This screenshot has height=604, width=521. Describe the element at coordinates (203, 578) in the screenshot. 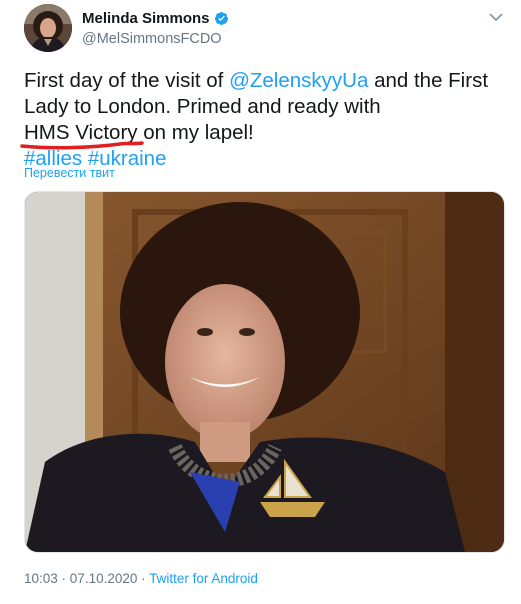

I see `tweet-source: Twitter for Android` at that location.